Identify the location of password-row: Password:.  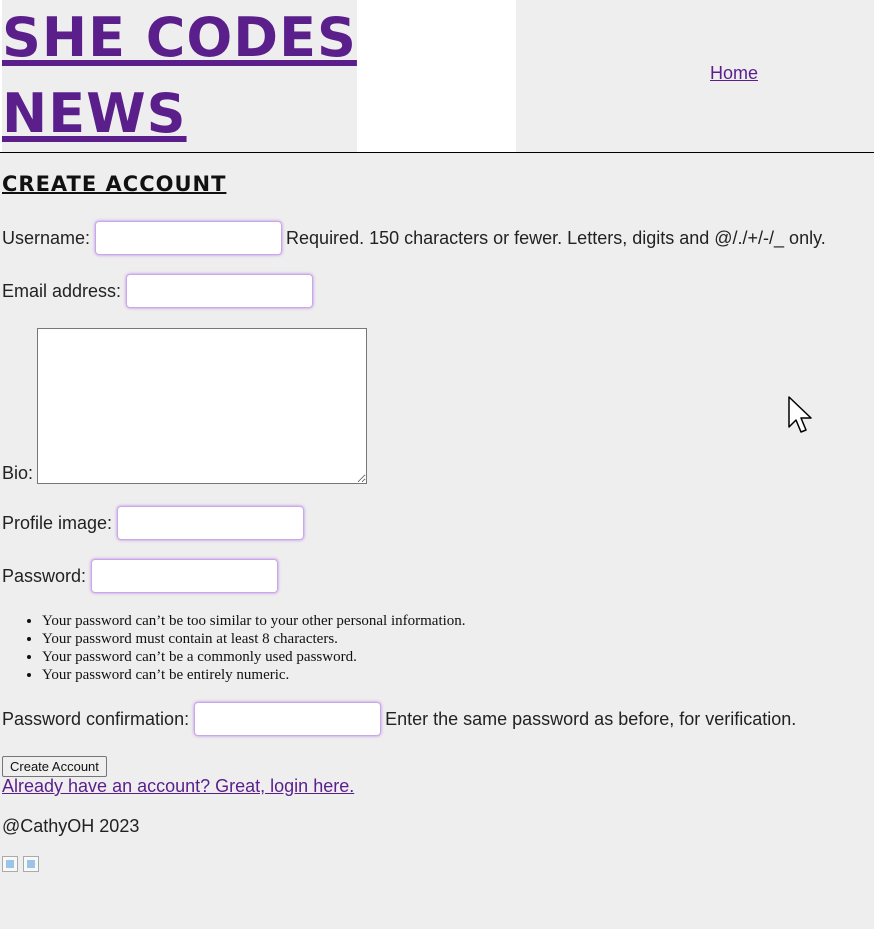
(140, 576).